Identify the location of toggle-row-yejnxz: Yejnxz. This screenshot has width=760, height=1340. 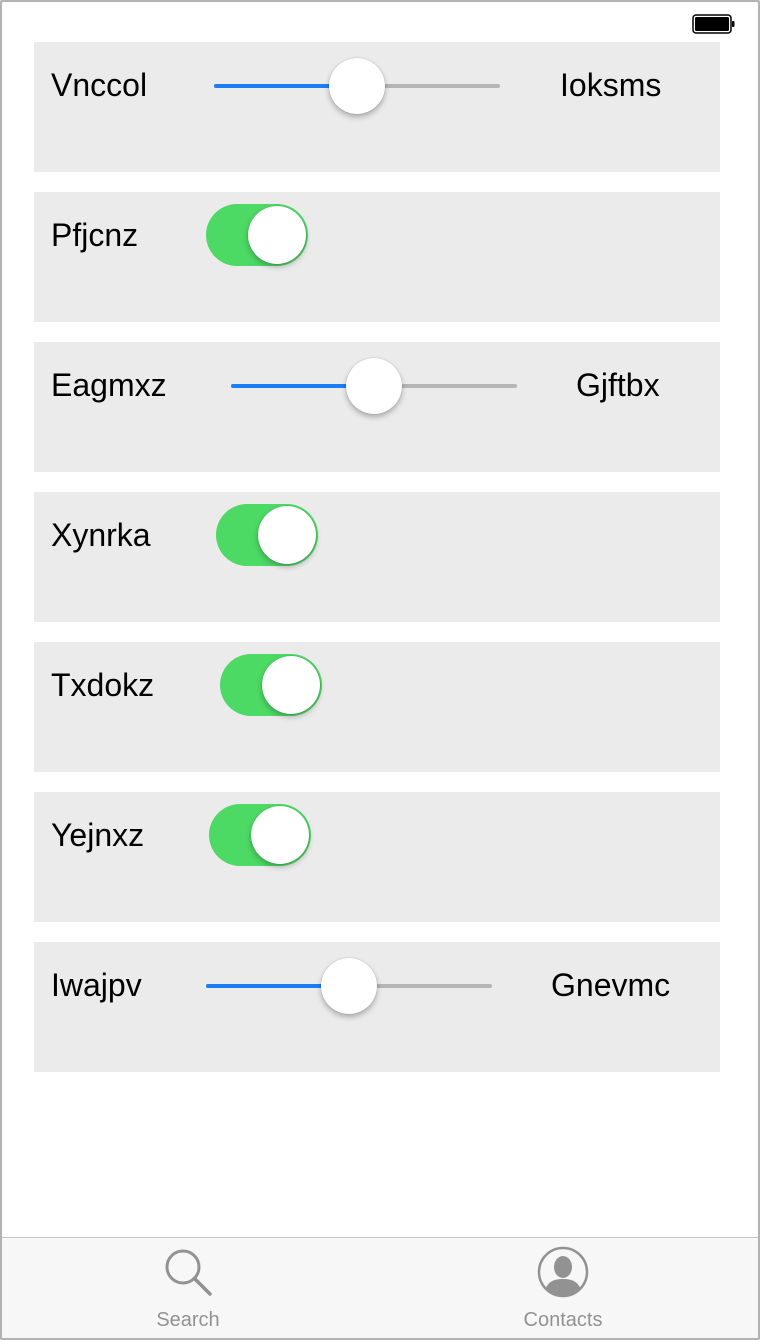
(377, 857).